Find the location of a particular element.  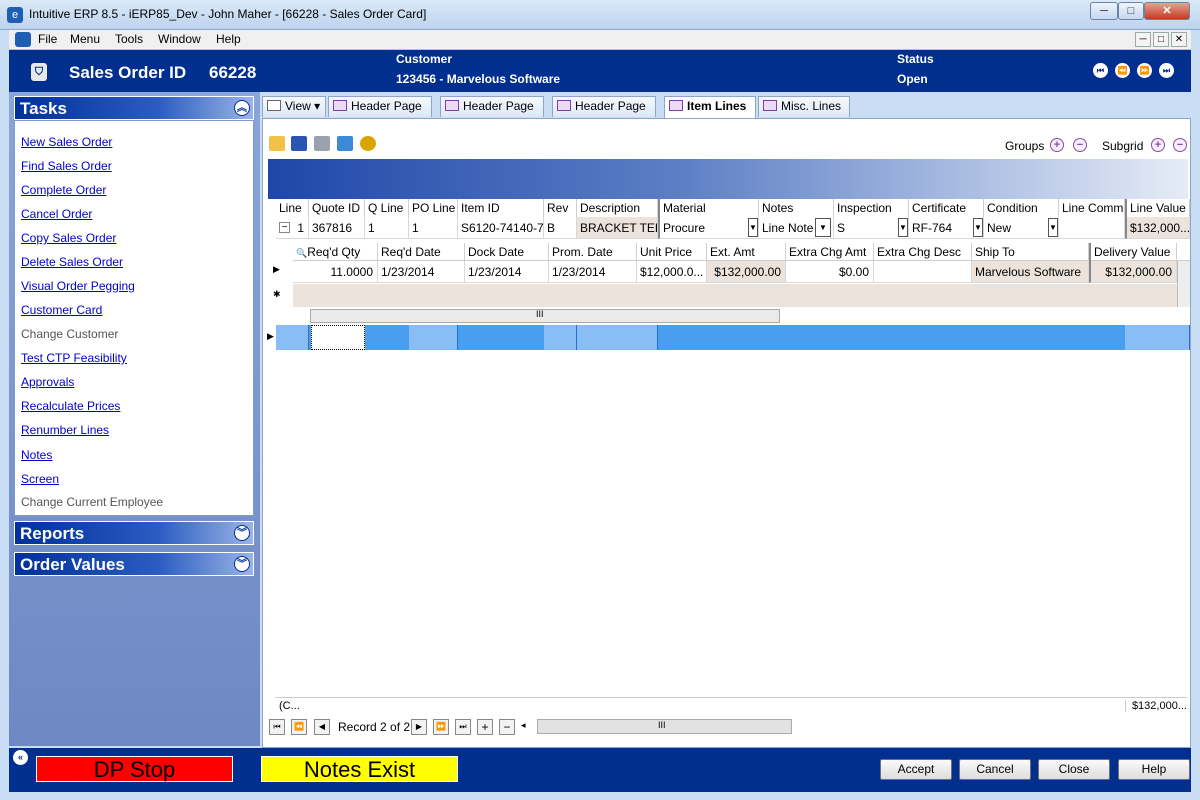

task-delete-sales-order: Delete Sales Order is located at coordinates (72, 262).